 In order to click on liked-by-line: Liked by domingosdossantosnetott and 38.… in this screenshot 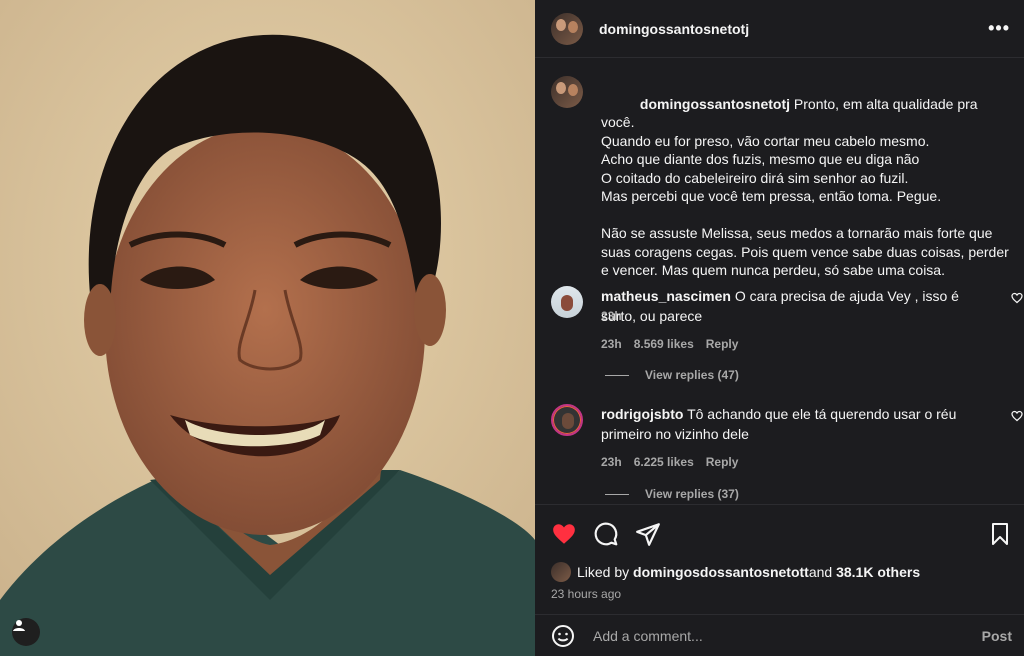, I will do `click(779, 572)`.